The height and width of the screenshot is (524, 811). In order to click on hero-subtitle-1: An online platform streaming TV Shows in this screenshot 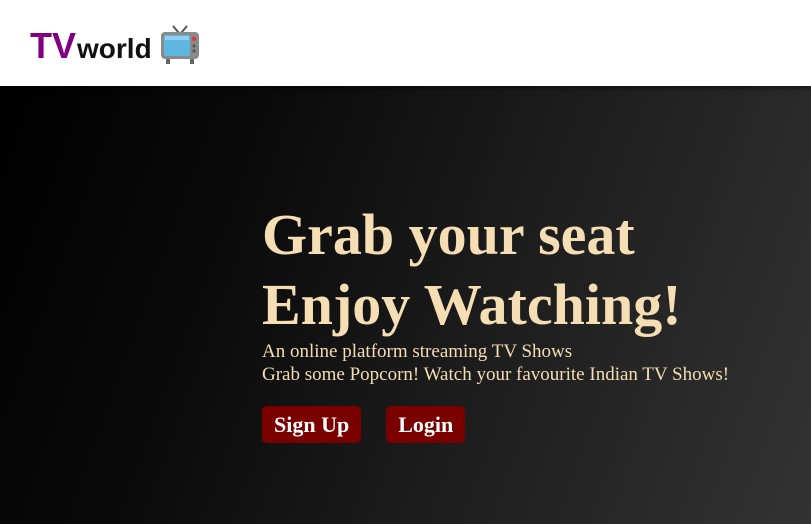, I will do `click(417, 351)`.